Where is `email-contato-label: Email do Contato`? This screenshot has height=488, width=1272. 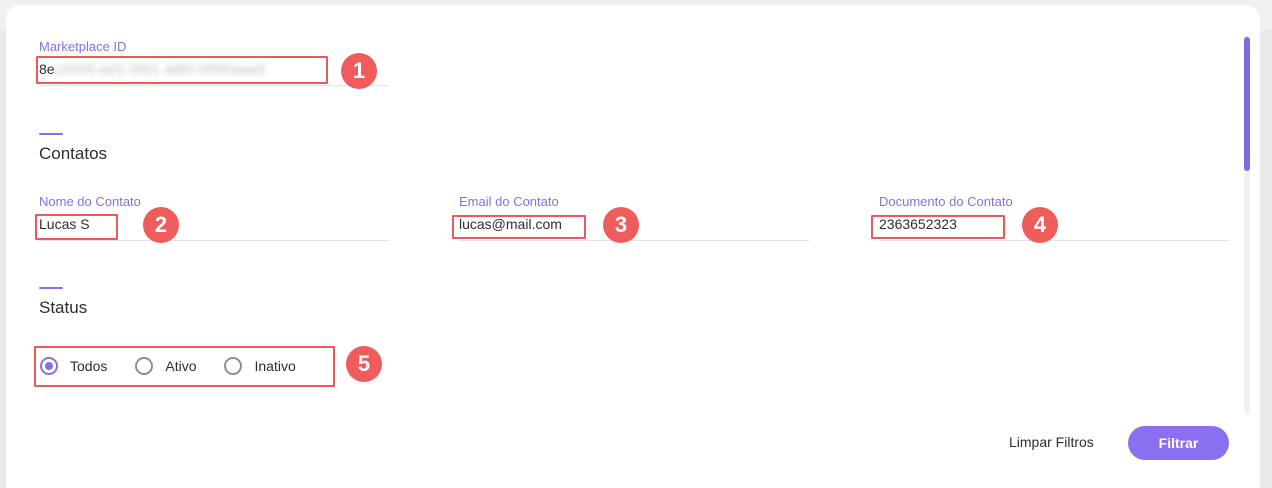 email-contato-label: Email do Contato is located at coordinates (509, 201).